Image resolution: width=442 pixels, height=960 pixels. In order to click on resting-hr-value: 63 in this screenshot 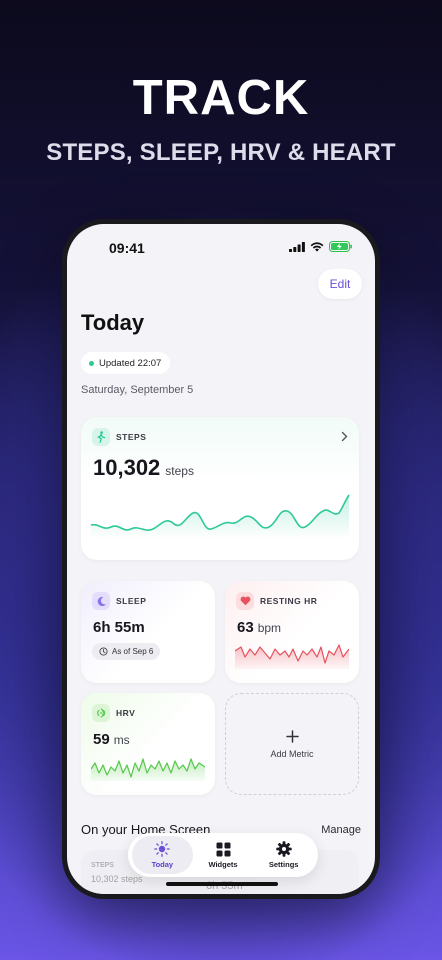, I will do `click(245, 627)`.